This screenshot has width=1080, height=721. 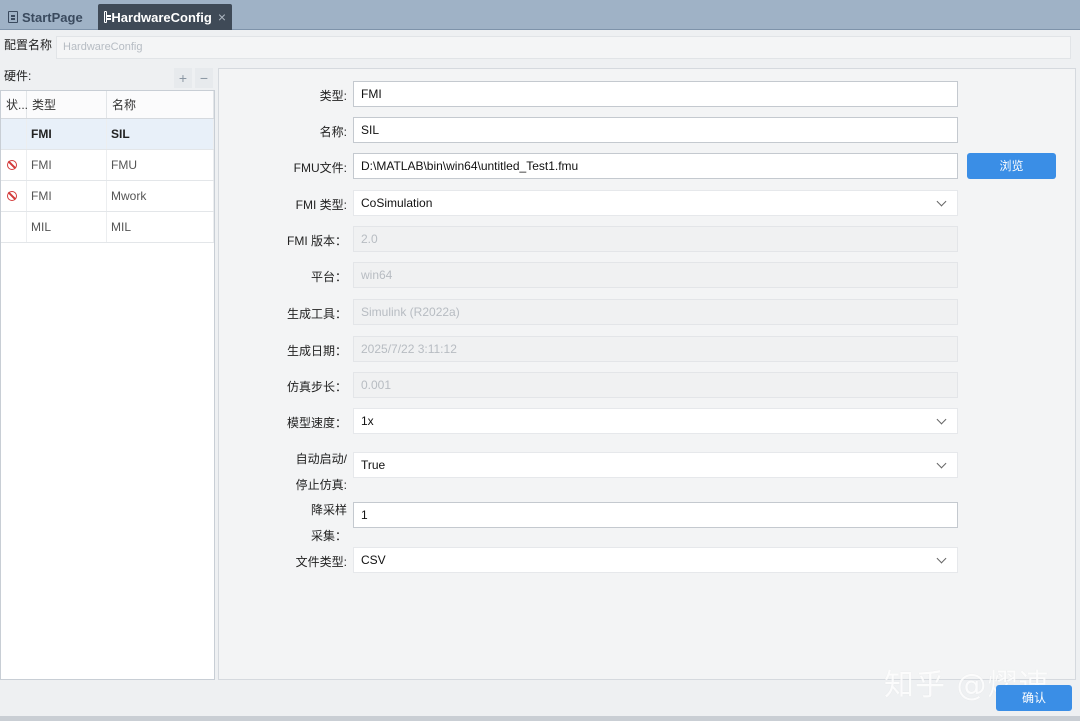 What do you see at coordinates (316, 351) in the screenshot?
I see `date-label: 生成日期：` at bounding box center [316, 351].